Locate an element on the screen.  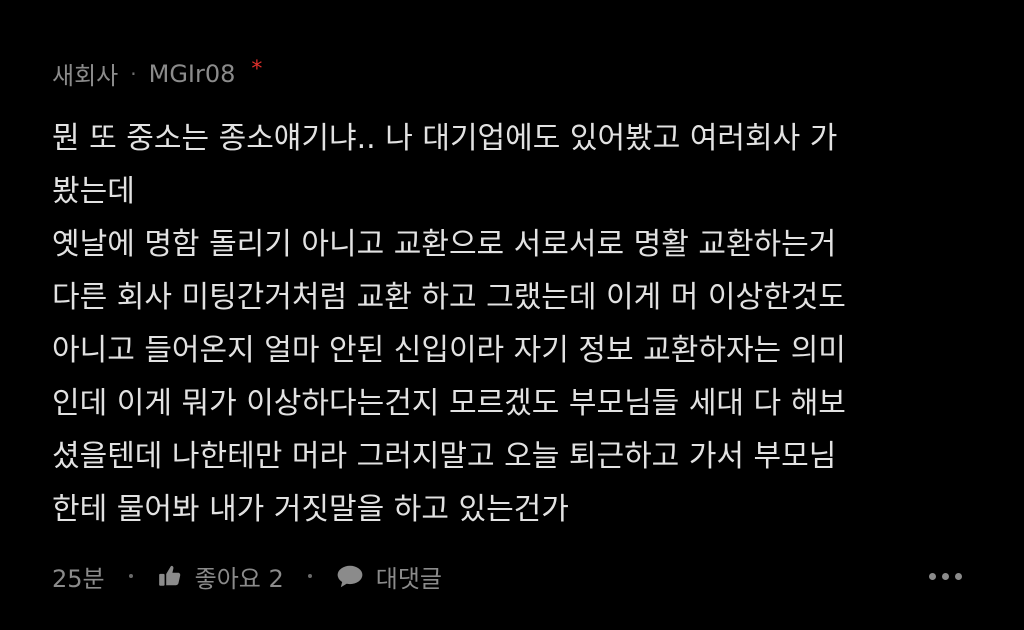
like-button: 좋아요 2 is located at coordinates (220, 576).